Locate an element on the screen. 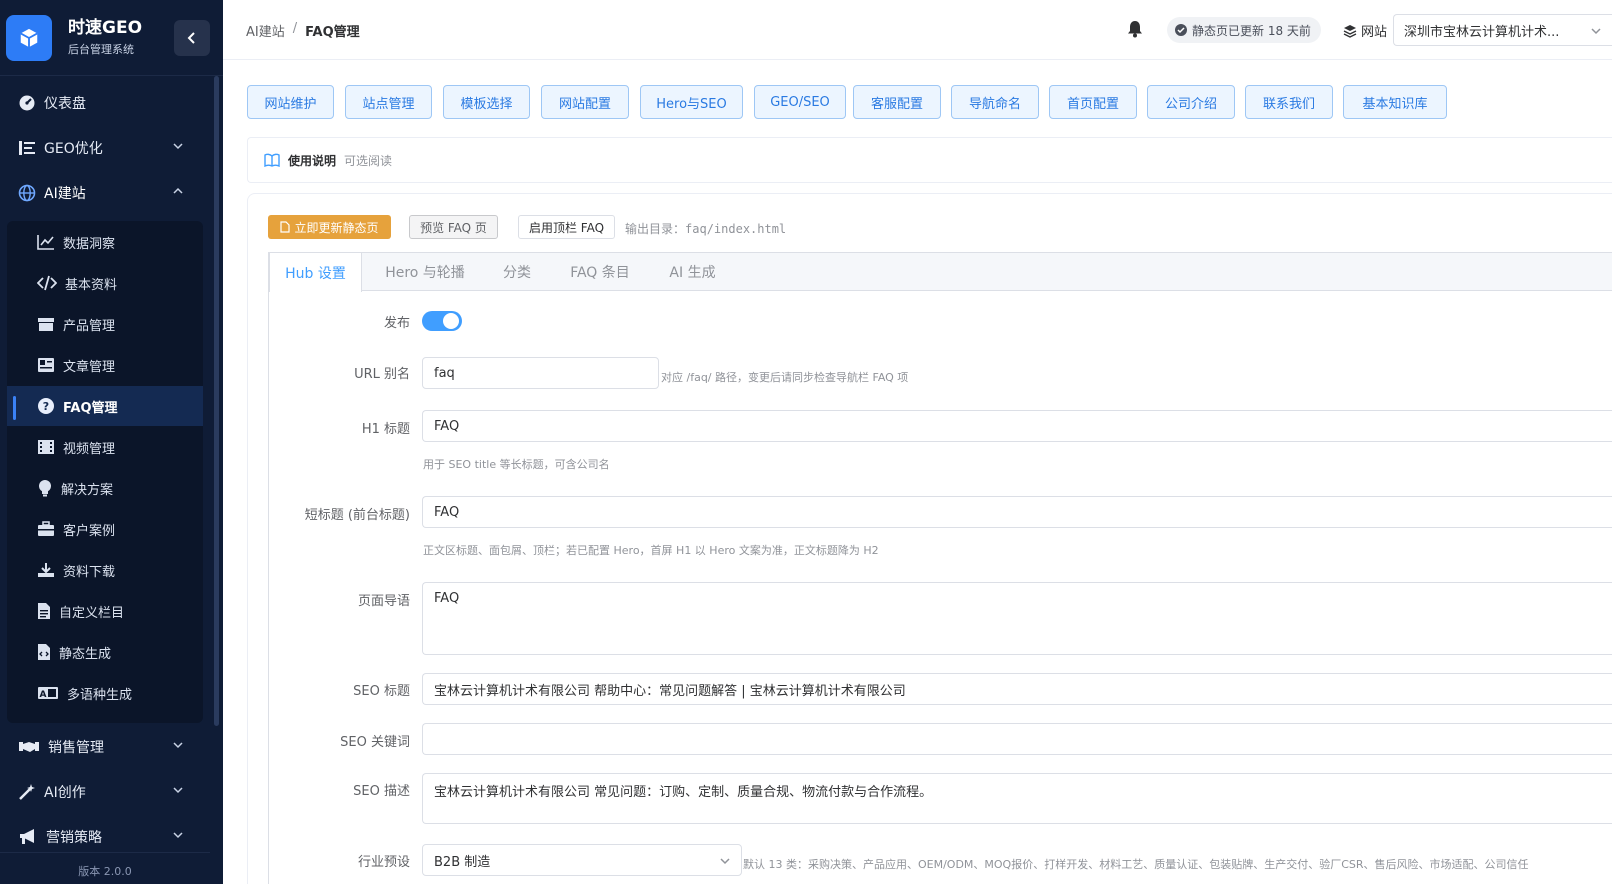 Image resolution: width=1612 pixels, height=884 pixels. document-icon is located at coordinates (285, 227).